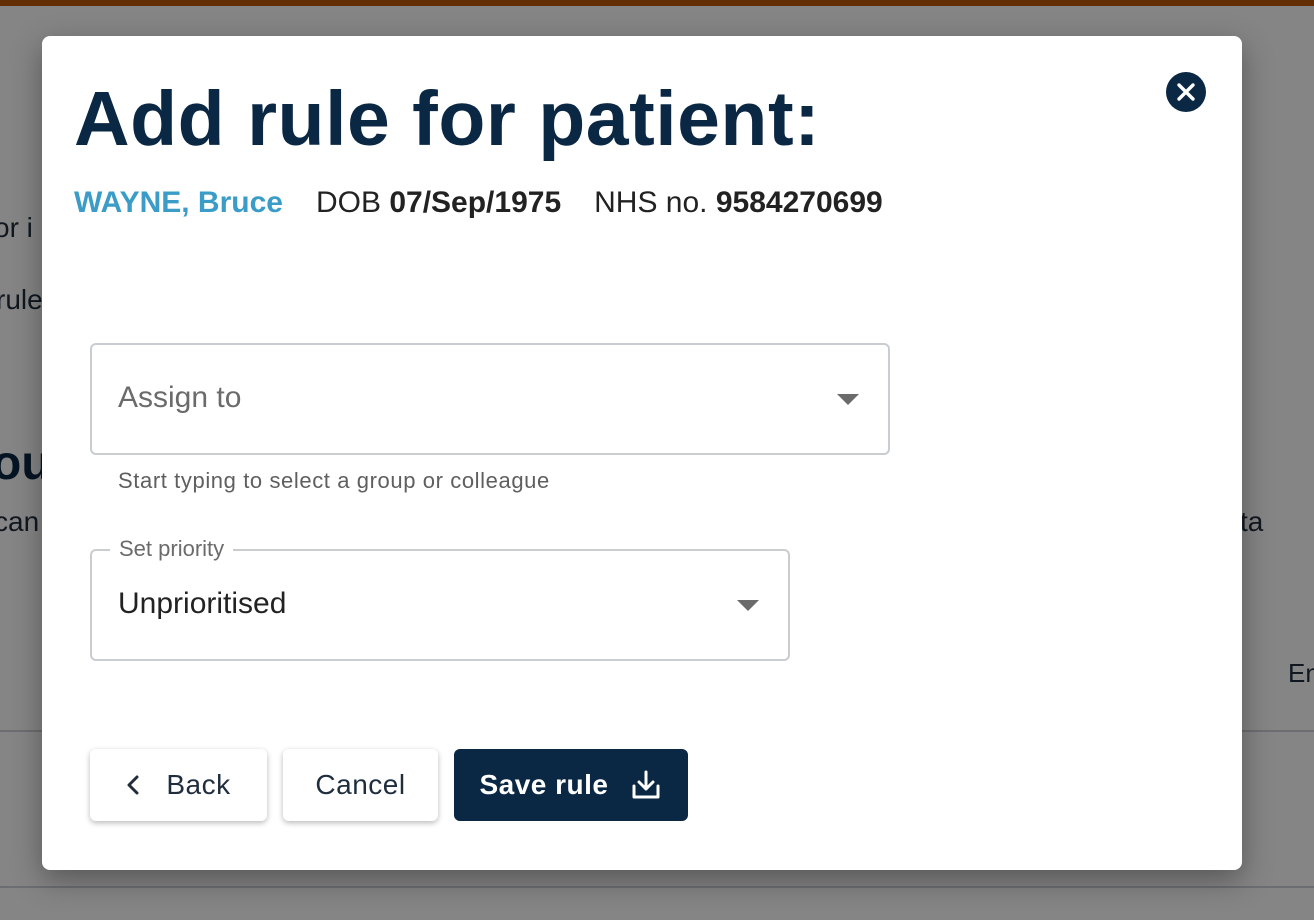 This screenshot has width=1314, height=920. What do you see at coordinates (178, 202) in the screenshot?
I see `patient-name: WAYNE, Bruce` at bounding box center [178, 202].